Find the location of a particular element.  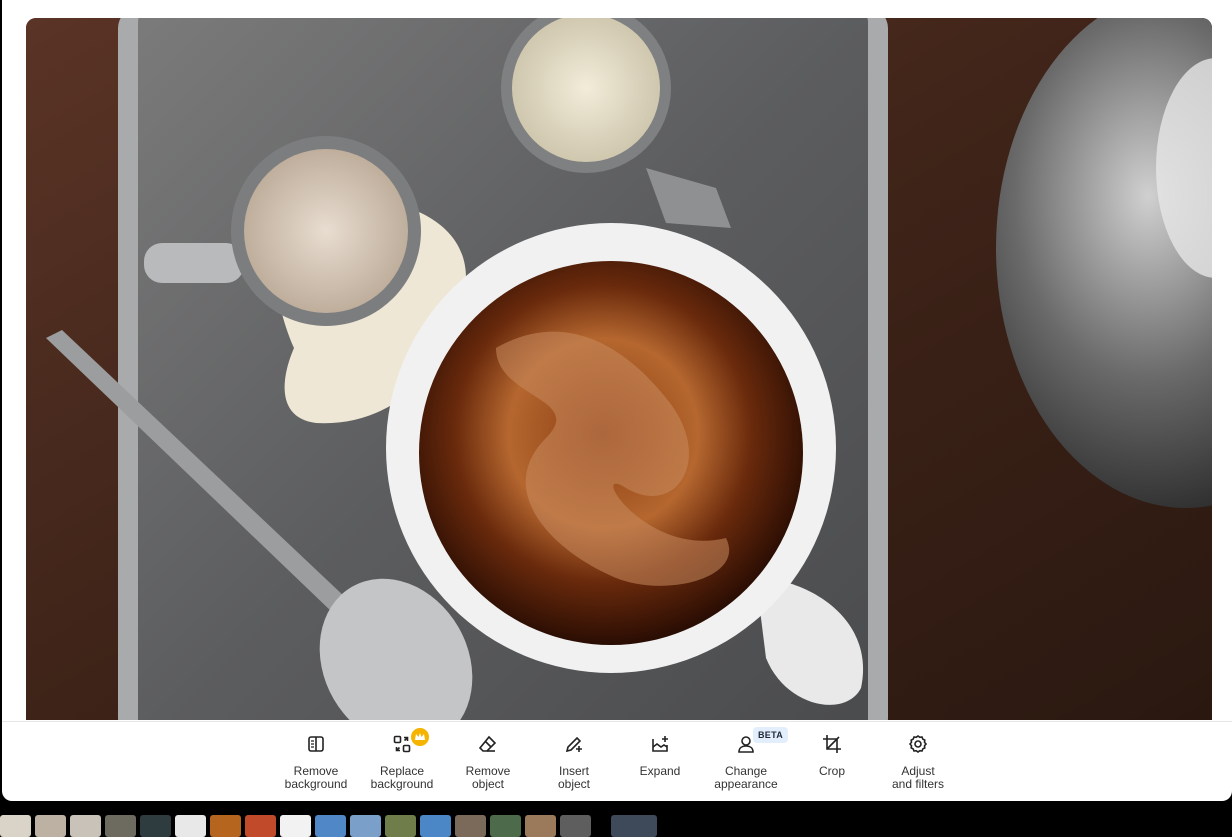

pencil-plus-icon is located at coordinates (574, 744).